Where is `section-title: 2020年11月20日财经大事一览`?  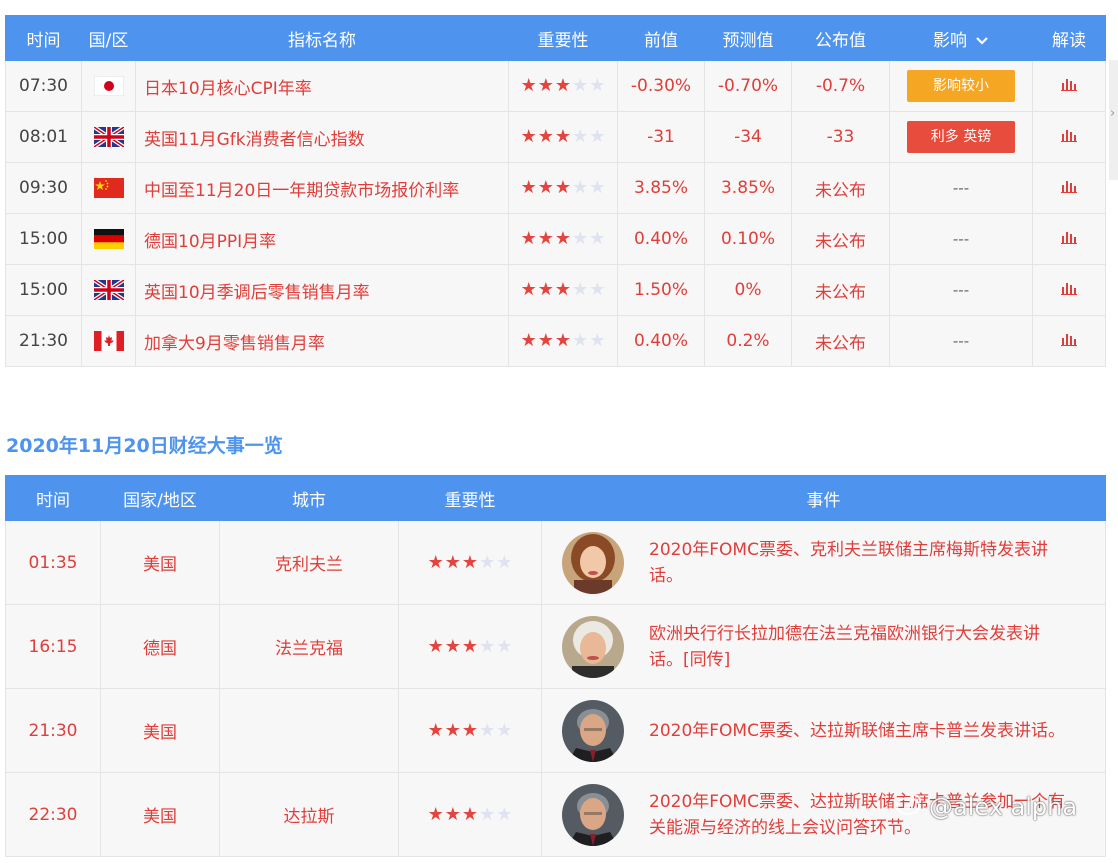
section-title: 2020年11月20日财经大事一览 is located at coordinates (144, 446).